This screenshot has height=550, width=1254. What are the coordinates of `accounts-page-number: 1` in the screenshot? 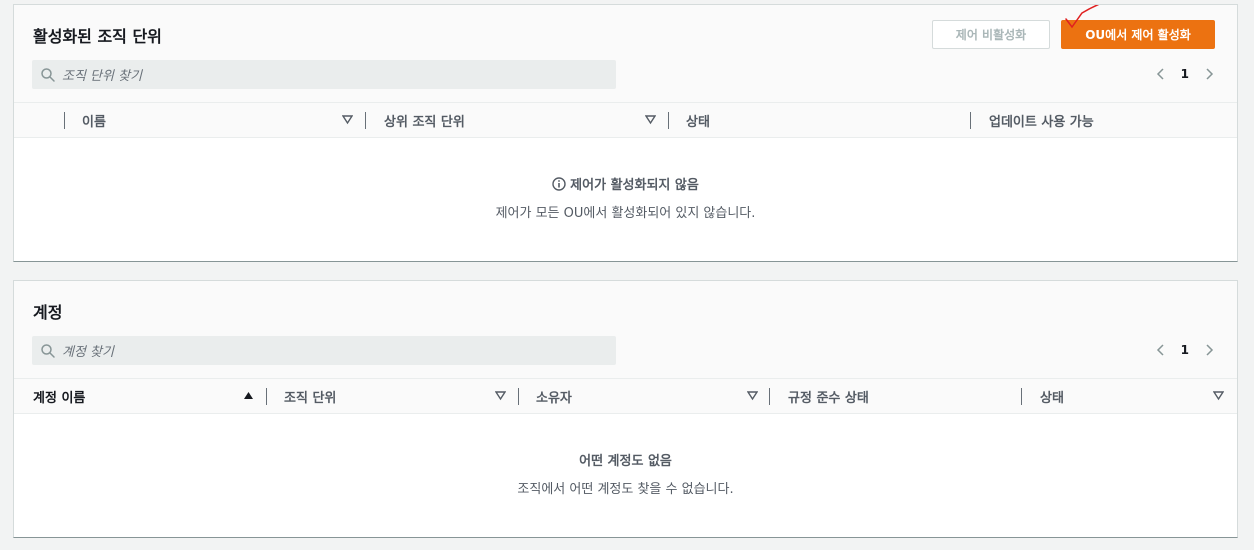 It's located at (1185, 350).